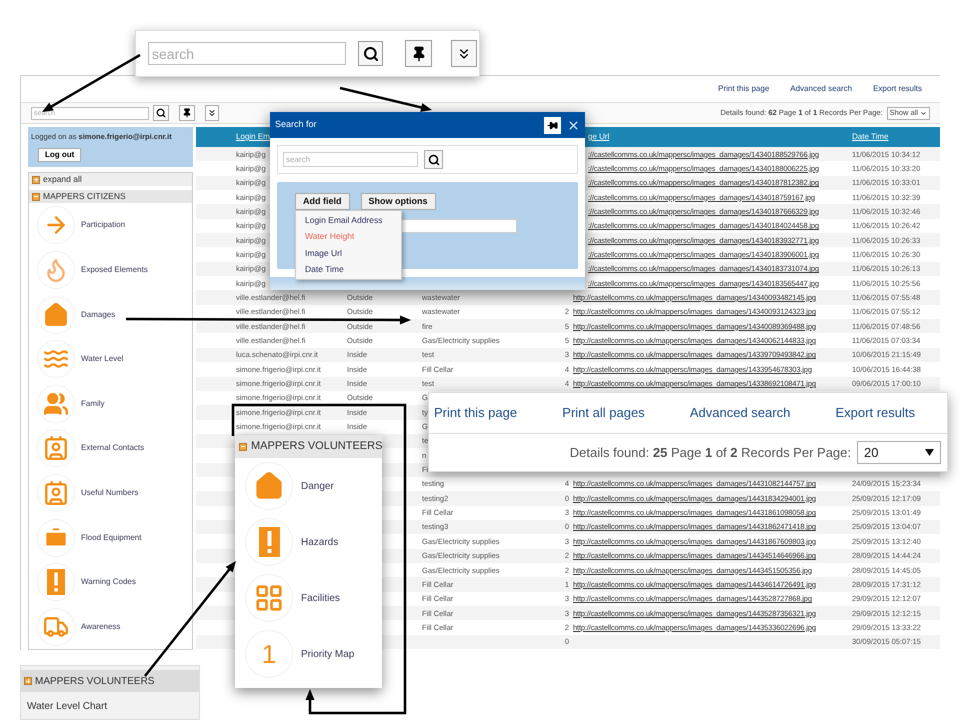 The image size is (960, 720). I want to click on menu-item: Warning Codes, so click(110, 582).